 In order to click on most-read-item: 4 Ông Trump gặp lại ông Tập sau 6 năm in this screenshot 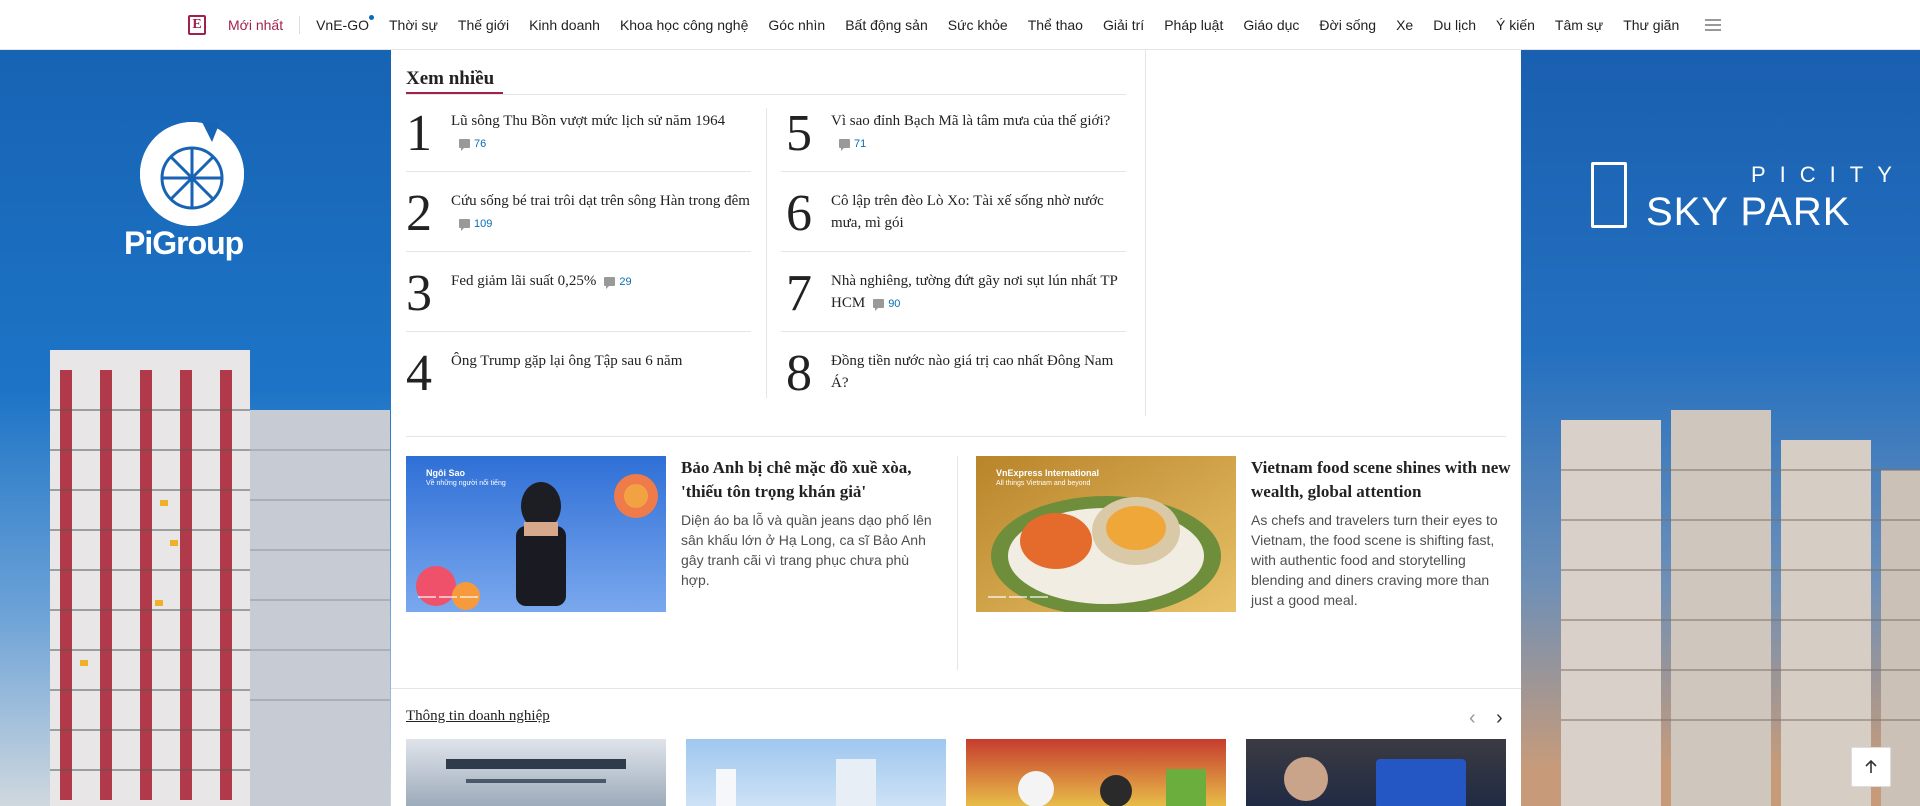, I will do `click(586, 388)`.